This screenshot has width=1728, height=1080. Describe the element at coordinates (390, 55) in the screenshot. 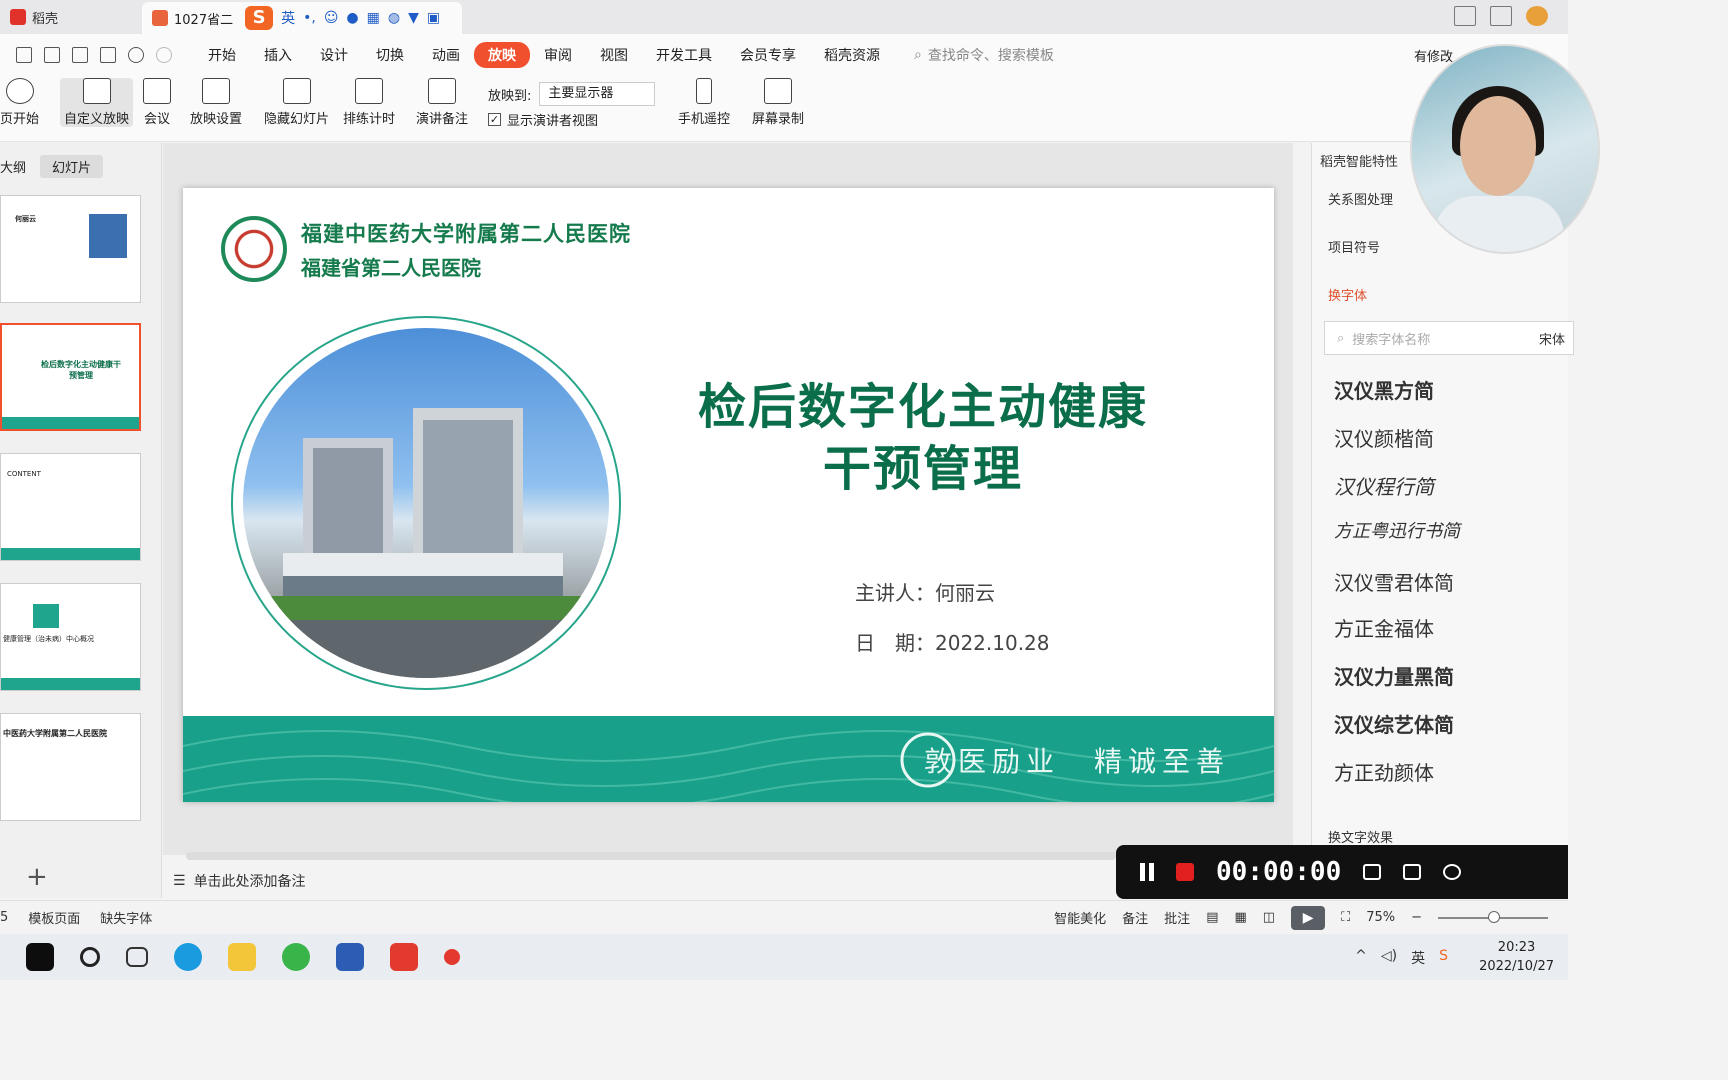

I see `menu-transition: 切换` at that location.